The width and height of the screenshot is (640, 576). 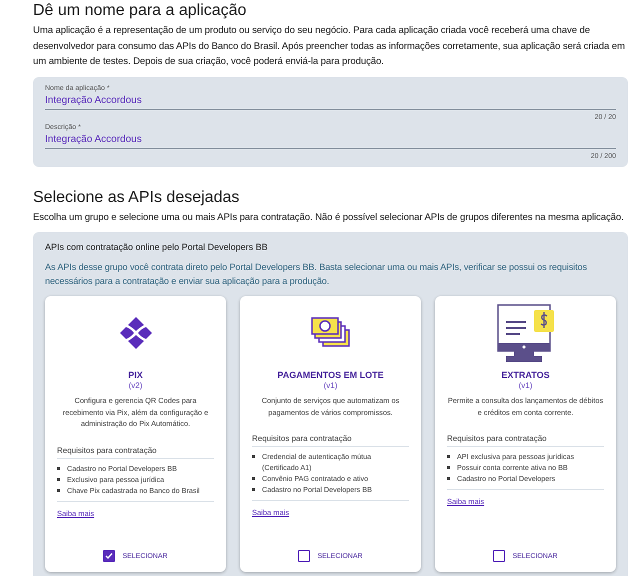 I want to click on section-title: Dê um nome para a aplicação, so click(x=140, y=11).